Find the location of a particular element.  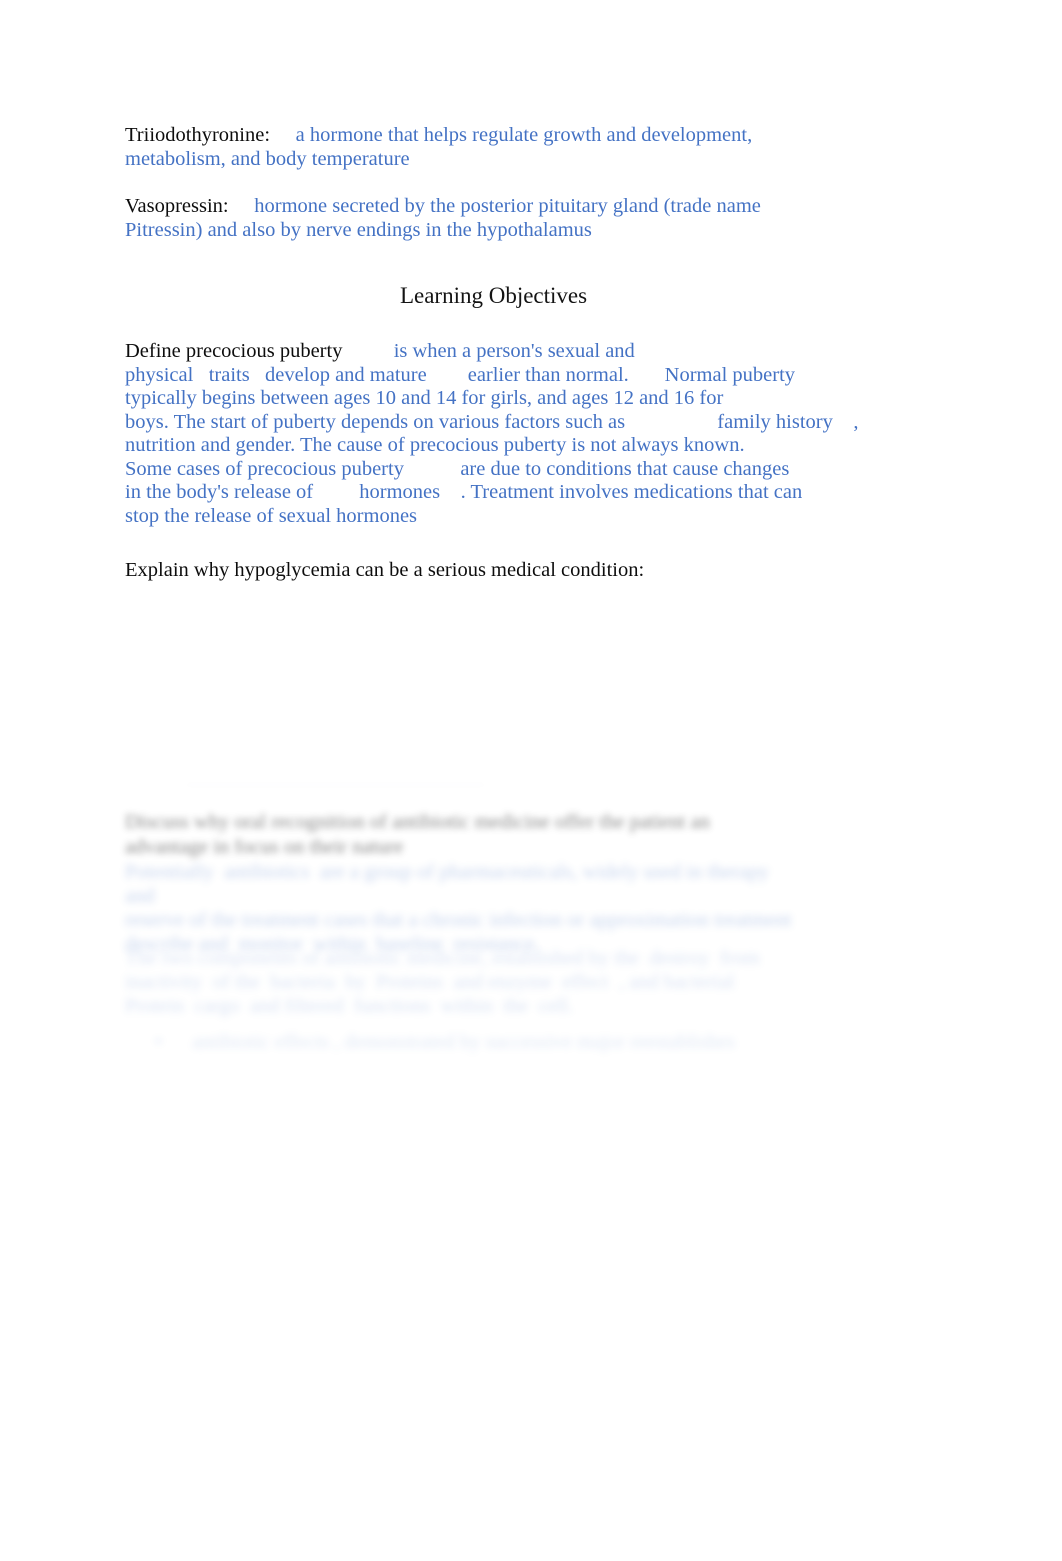

glossary-term-label: Vasopressin: is located at coordinates (177, 206).